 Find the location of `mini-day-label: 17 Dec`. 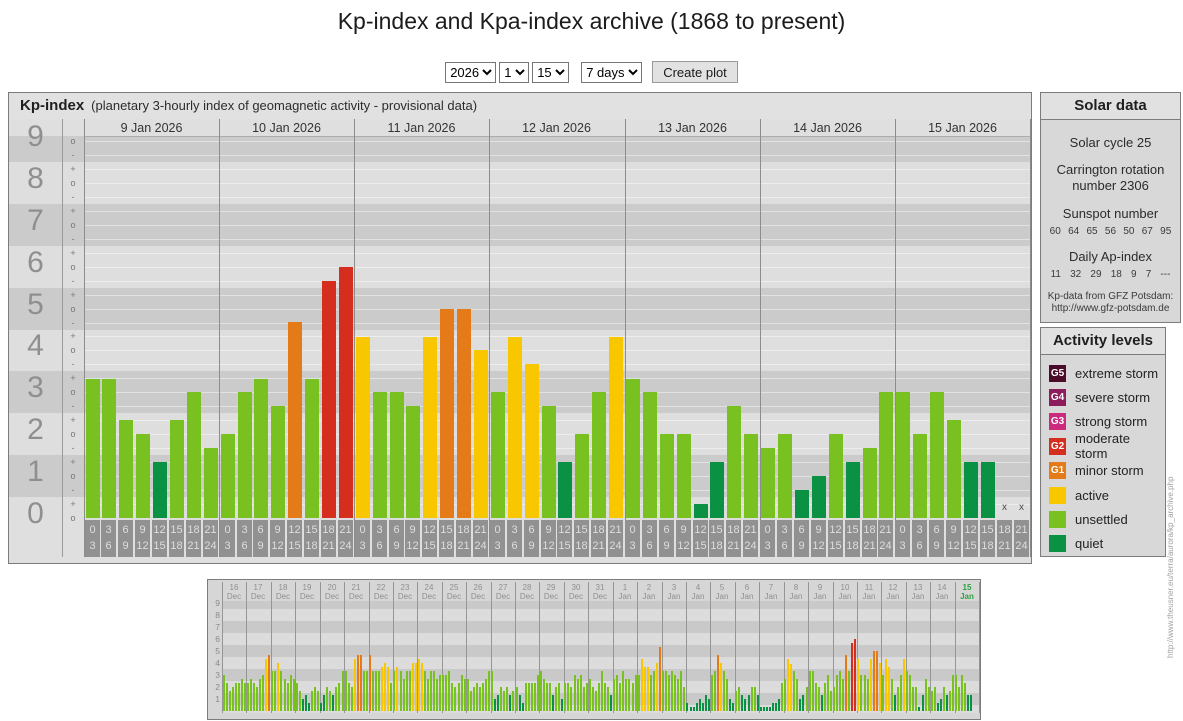

mini-day-label: 17 Dec is located at coordinates (258, 592).